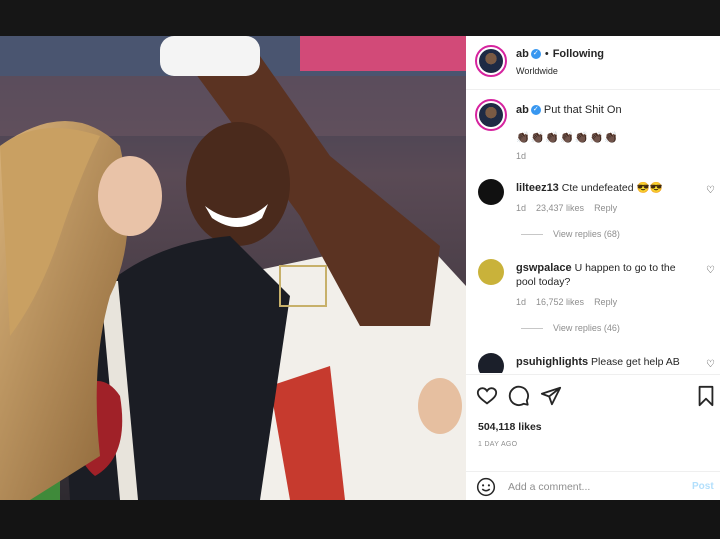  I want to click on caption-text-line: ab ✓ Put that Shit On, so click(569, 110).